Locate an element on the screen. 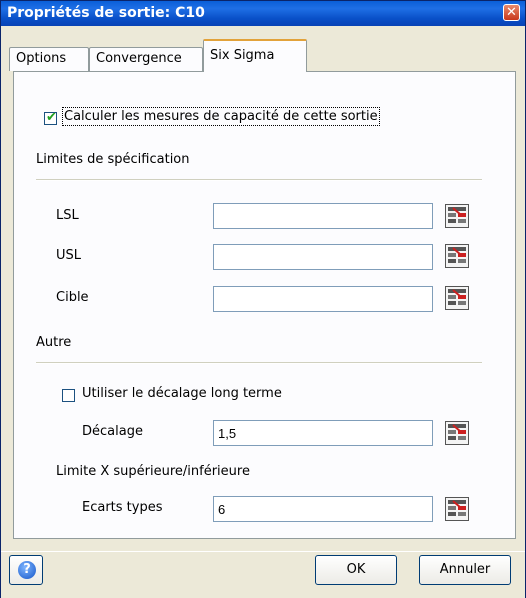 The width and height of the screenshot is (526, 598). usl-cell-picker-button is located at coordinates (457, 256).